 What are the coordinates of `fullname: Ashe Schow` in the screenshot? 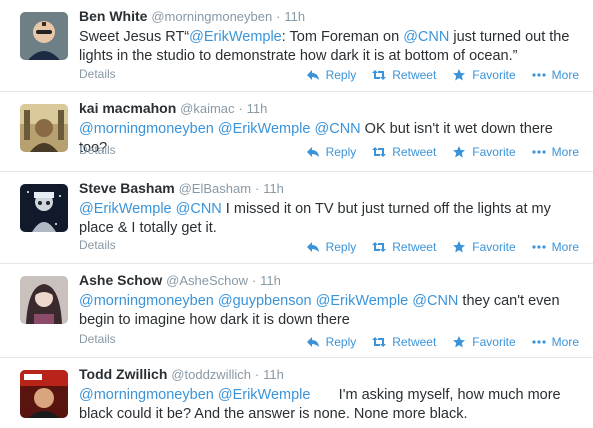 It's located at (120, 280).